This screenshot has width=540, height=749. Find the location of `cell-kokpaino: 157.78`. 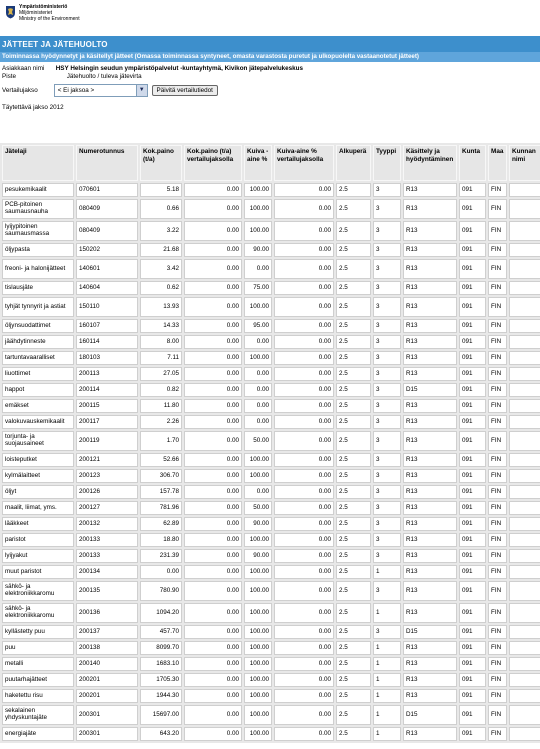

cell-kokpaino: 157.78 is located at coordinates (161, 492).